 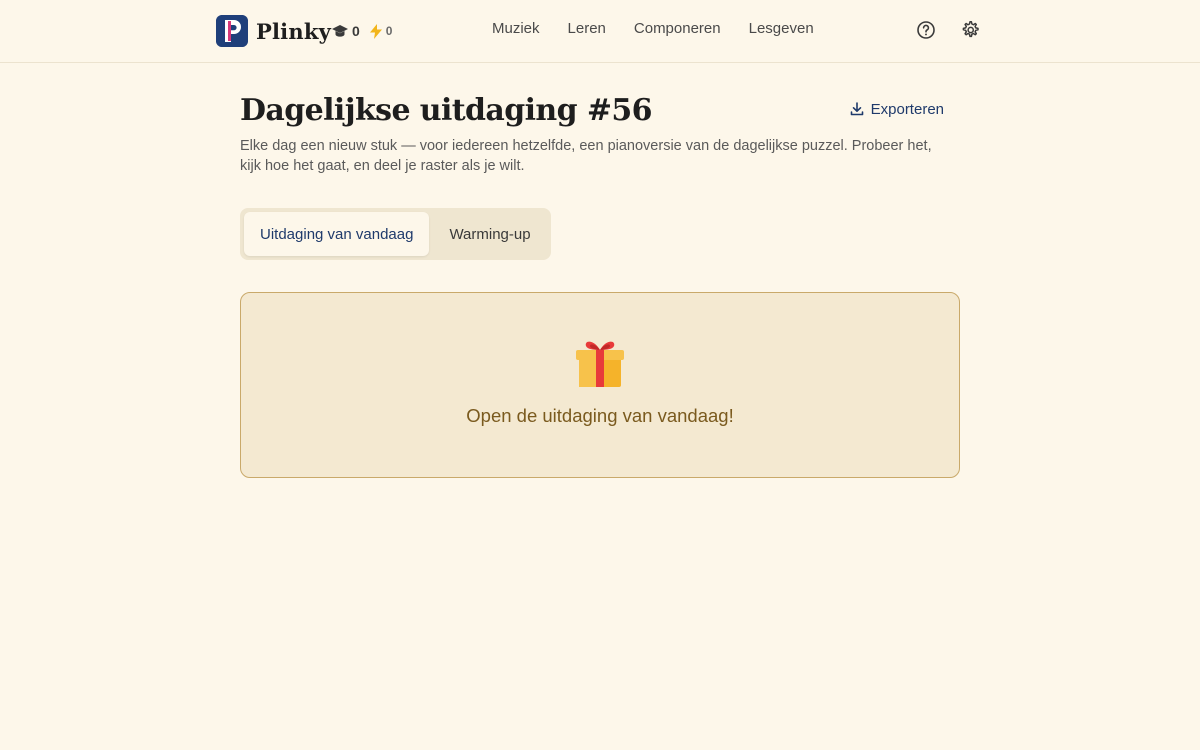 I want to click on app-logo: Plinky, so click(x=273, y=31).